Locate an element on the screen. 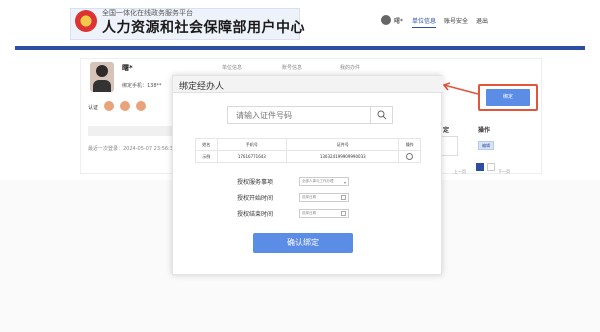 This screenshot has height=332, width=600. header-user: 曙* is located at coordinates (392, 20).